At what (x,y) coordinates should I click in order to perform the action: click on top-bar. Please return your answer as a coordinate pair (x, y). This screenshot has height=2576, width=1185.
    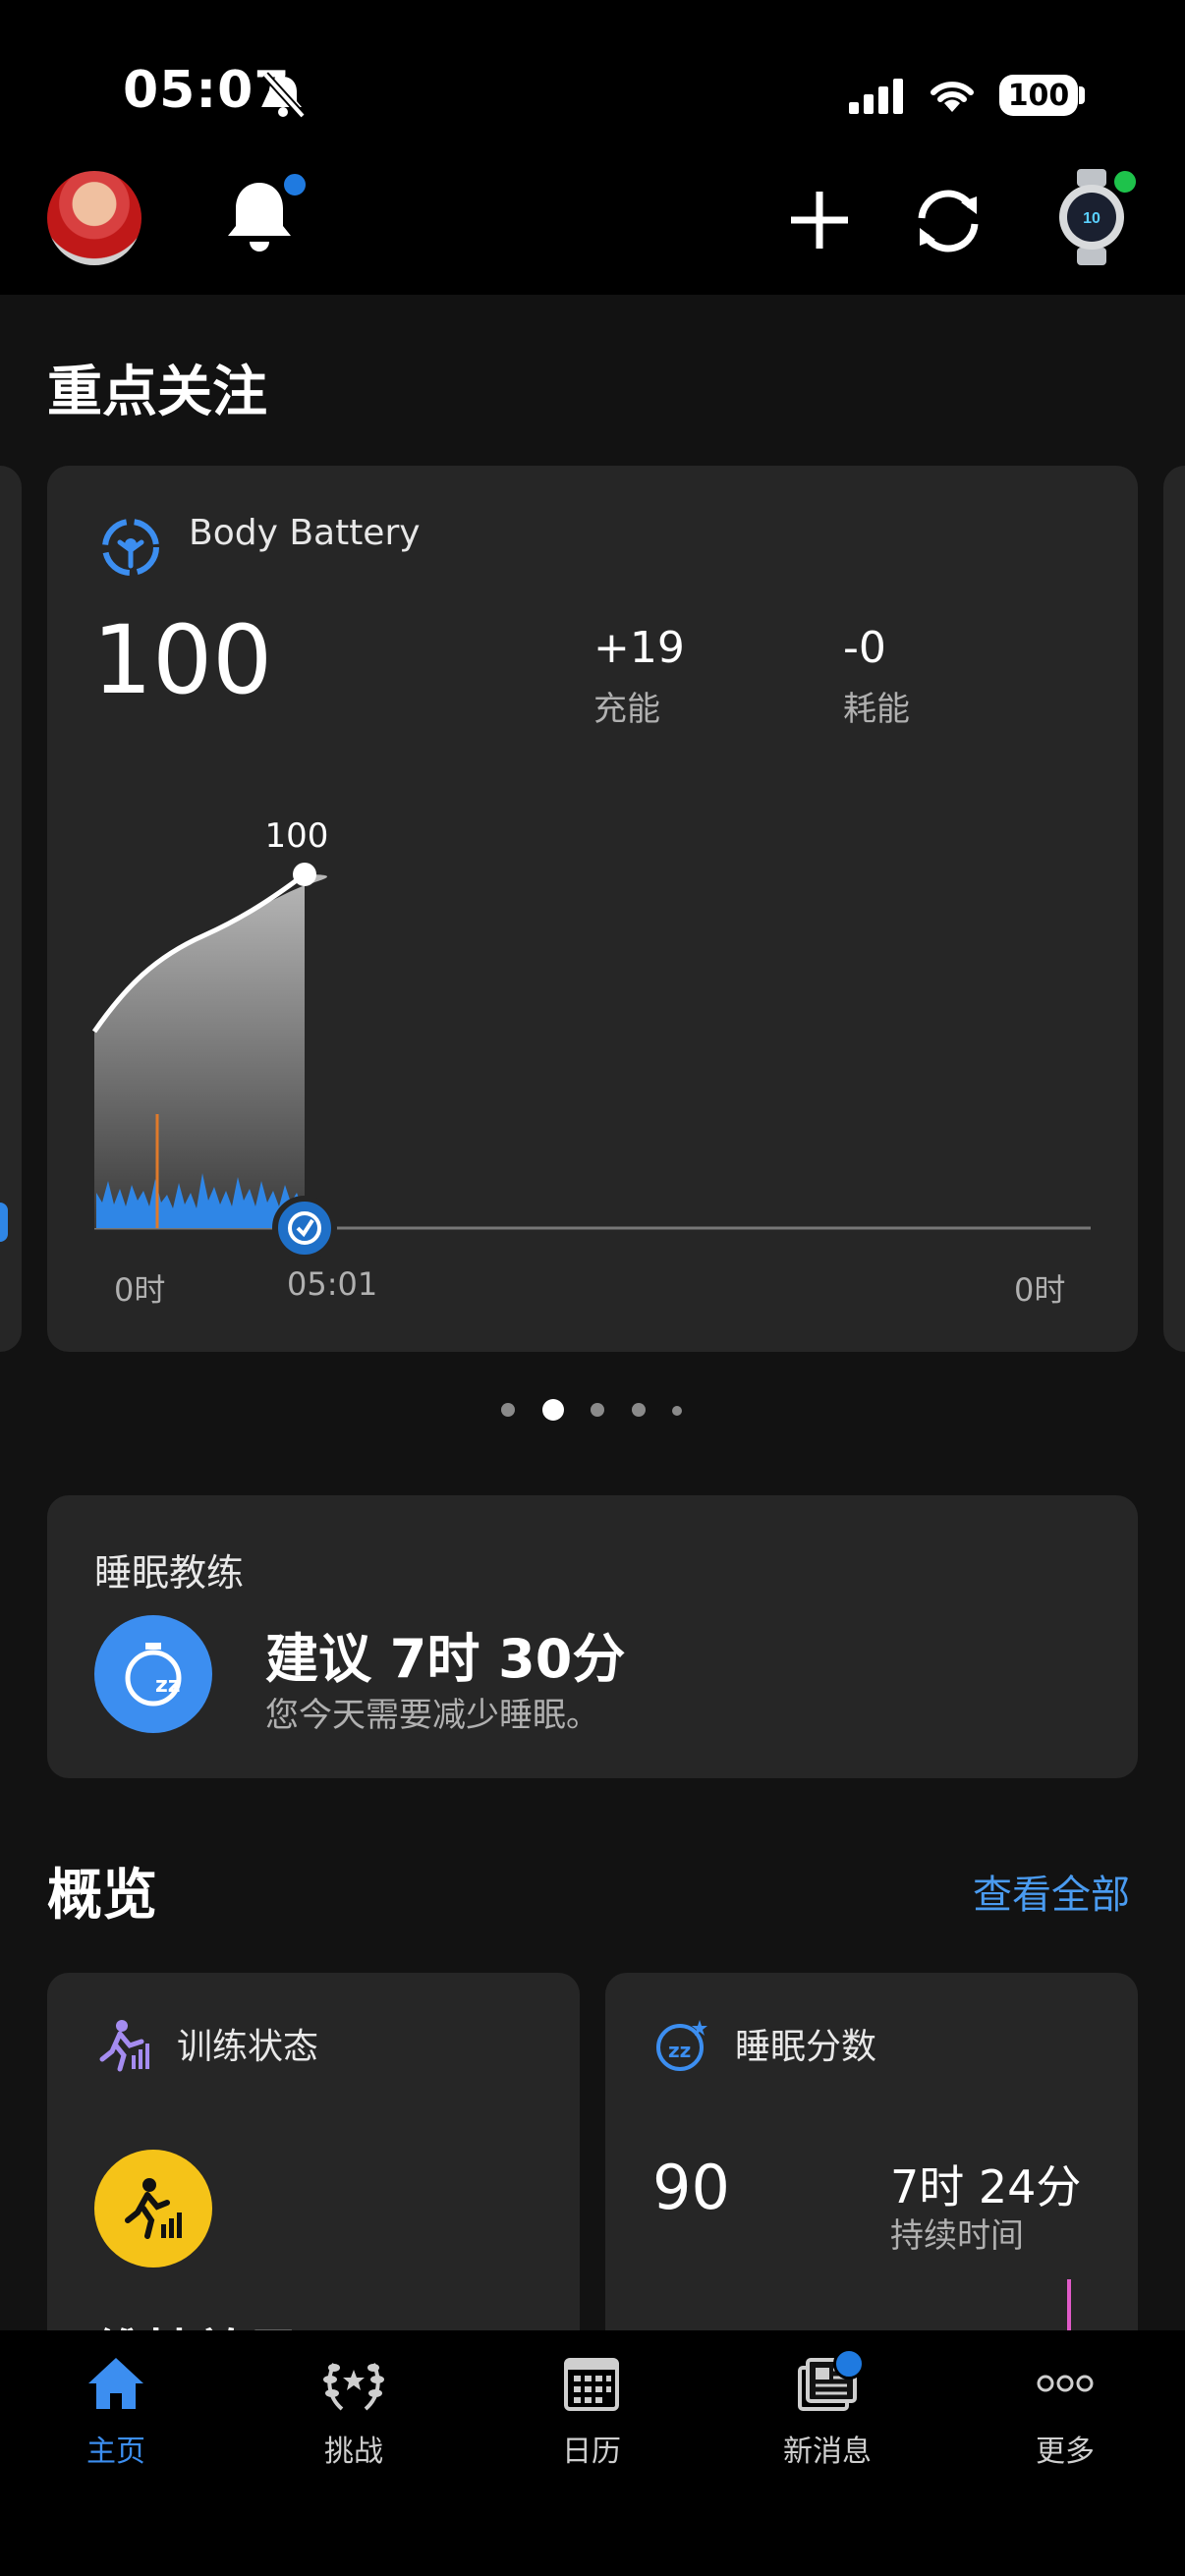
    Looking at the image, I should click on (592, 147).